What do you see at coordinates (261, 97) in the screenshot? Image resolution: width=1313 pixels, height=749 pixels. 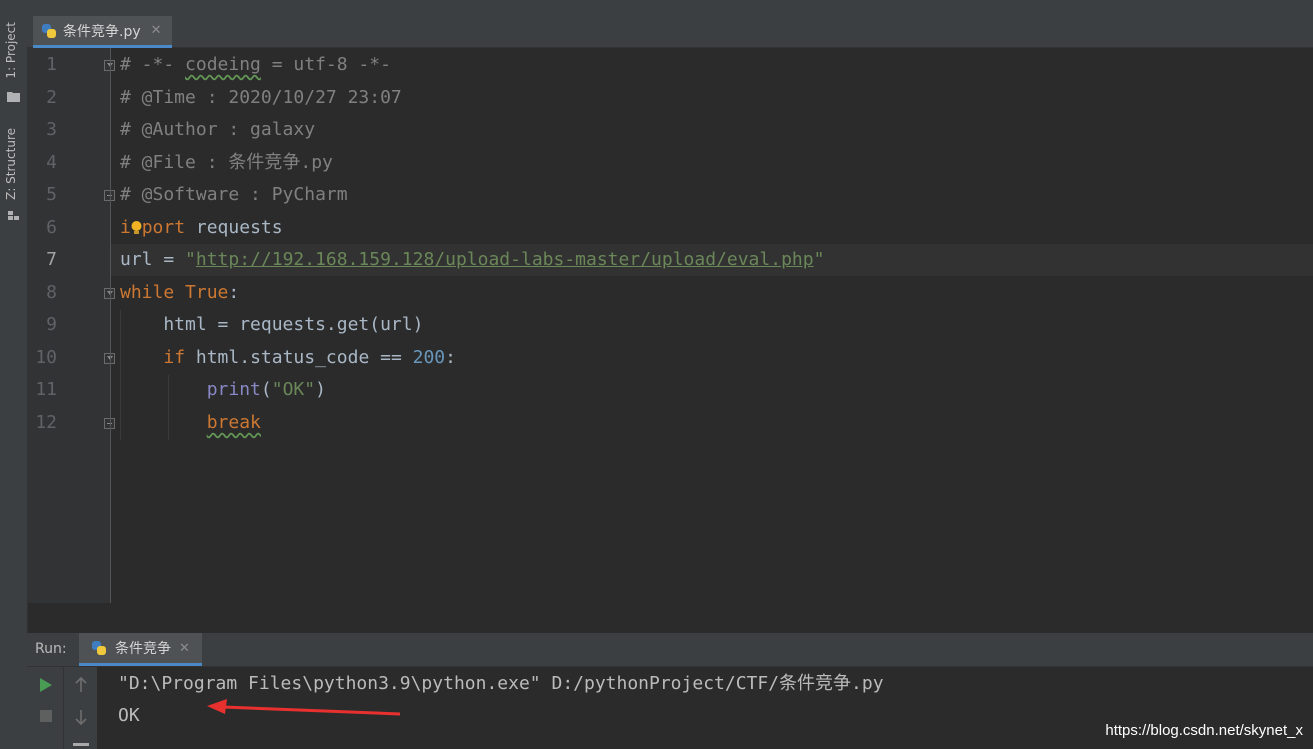 I see `code-line-2: # @Time : 2020/10/27 23:07` at bounding box center [261, 97].